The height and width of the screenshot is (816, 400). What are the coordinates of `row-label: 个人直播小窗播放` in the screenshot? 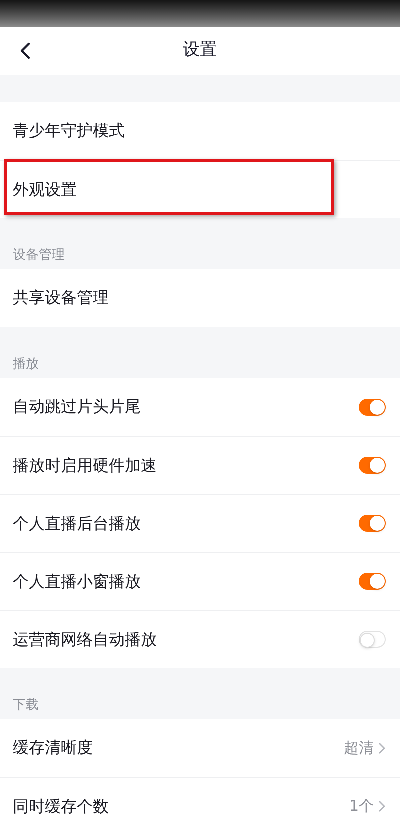 It's located at (77, 581).